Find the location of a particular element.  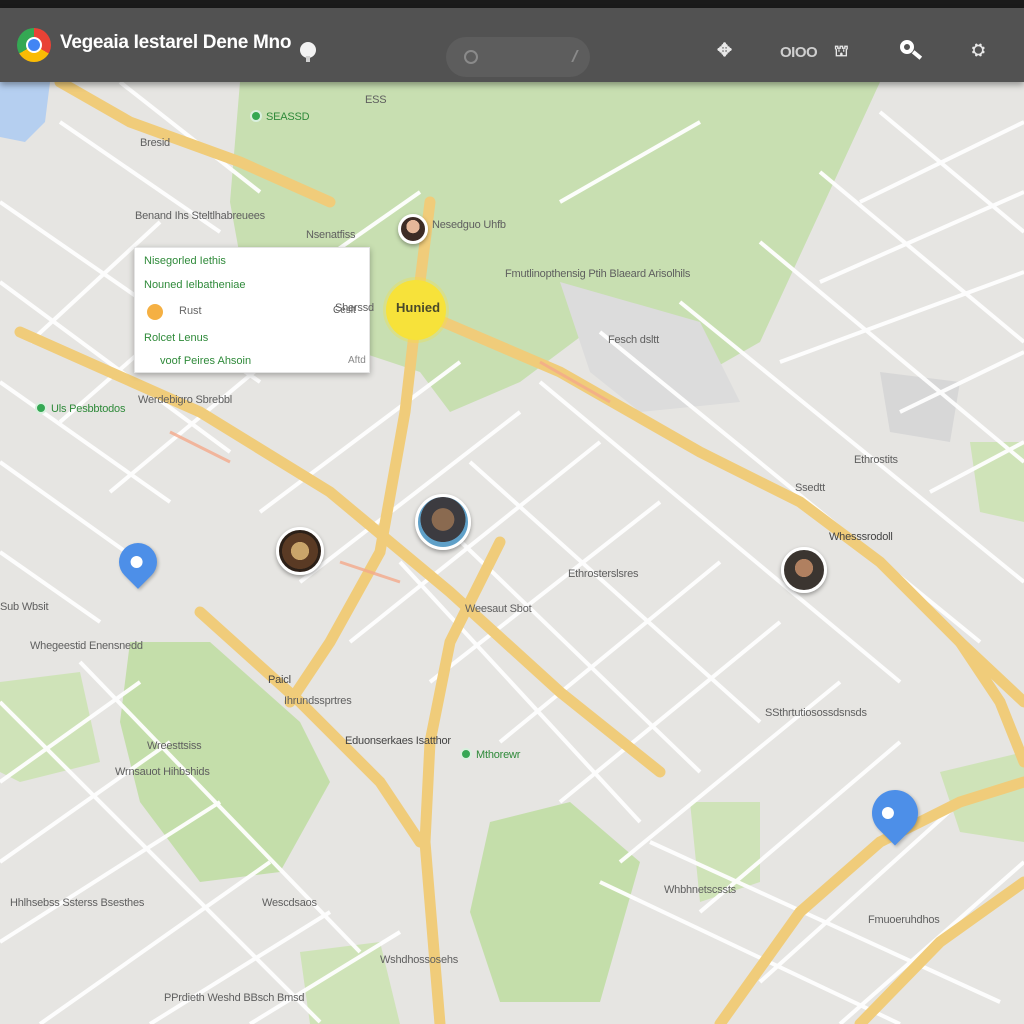

map-label: Nsenatfiss is located at coordinates (331, 235).